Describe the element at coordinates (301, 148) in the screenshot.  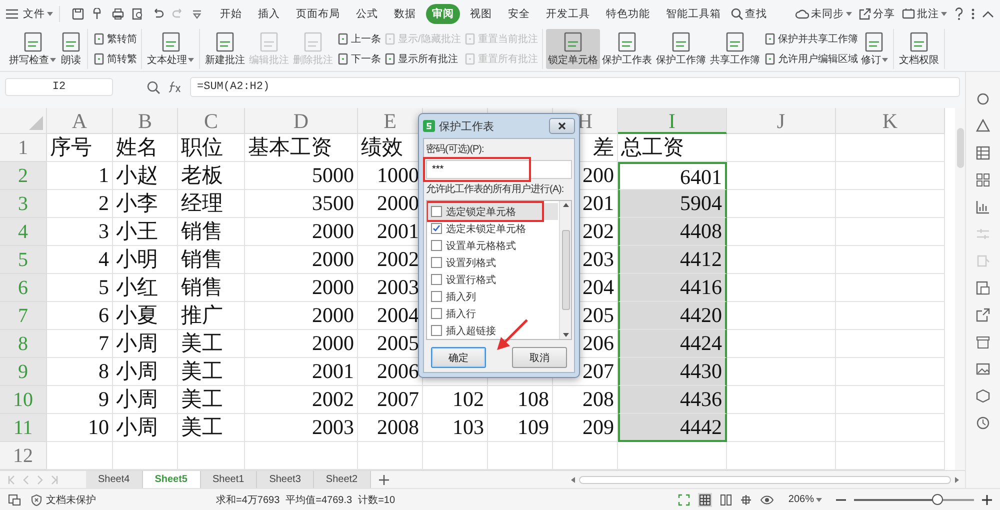
I see `table-cell: 基本工资` at that location.